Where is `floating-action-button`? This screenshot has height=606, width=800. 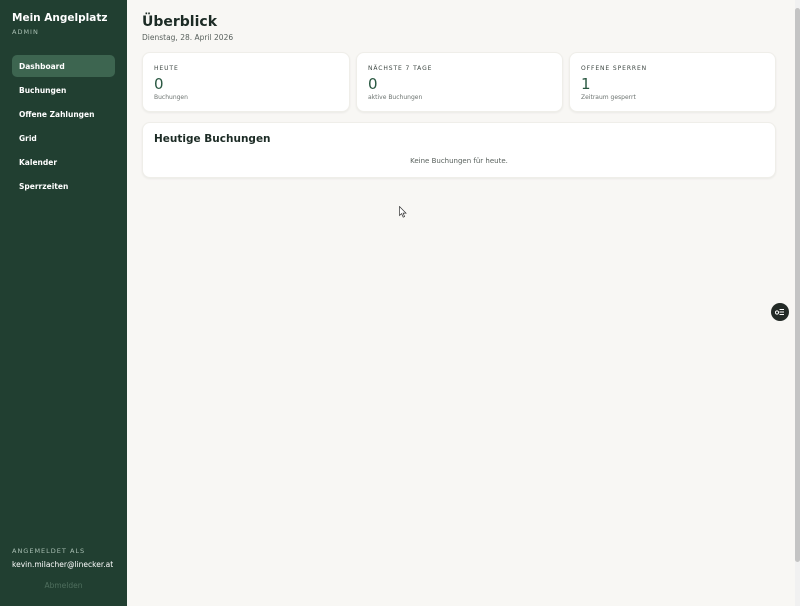
floating-action-button is located at coordinates (780, 312).